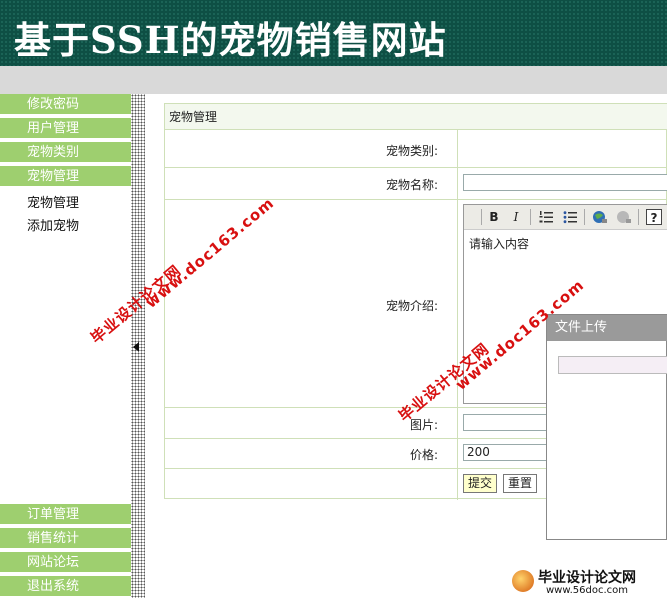 The width and height of the screenshot is (667, 598). I want to click on site-header: 基于SSH的宠物销售网站, so click(333, 33).